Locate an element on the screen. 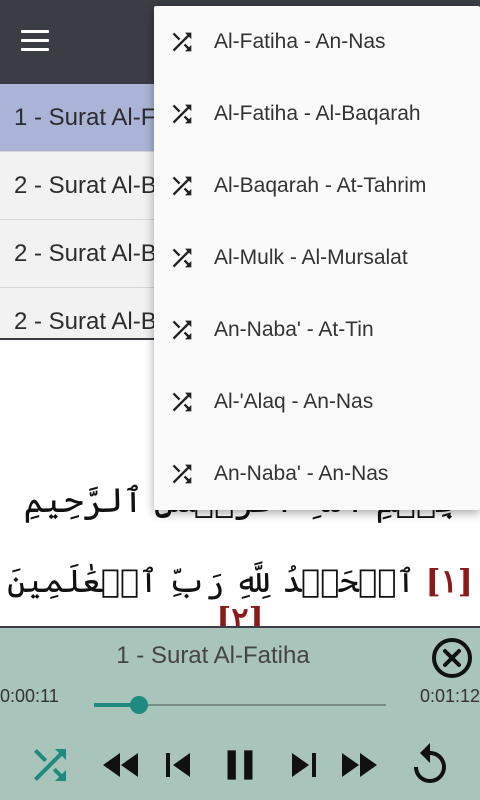 The width and height of the screenshot is (480, 800). playback-controls is located at coordinates (240, 767).